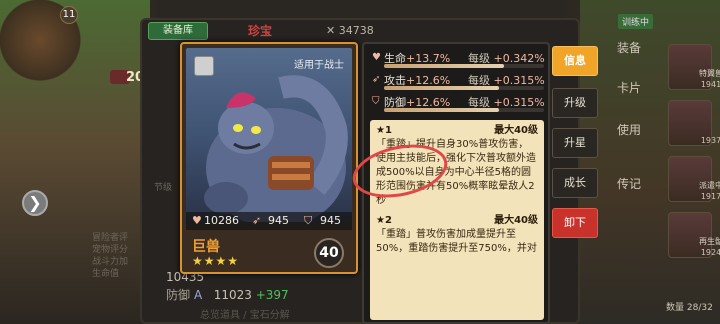  Describe the element at coordinates (575, 143) in the screenshot. I see `tab-star-up: 升星` at that location.